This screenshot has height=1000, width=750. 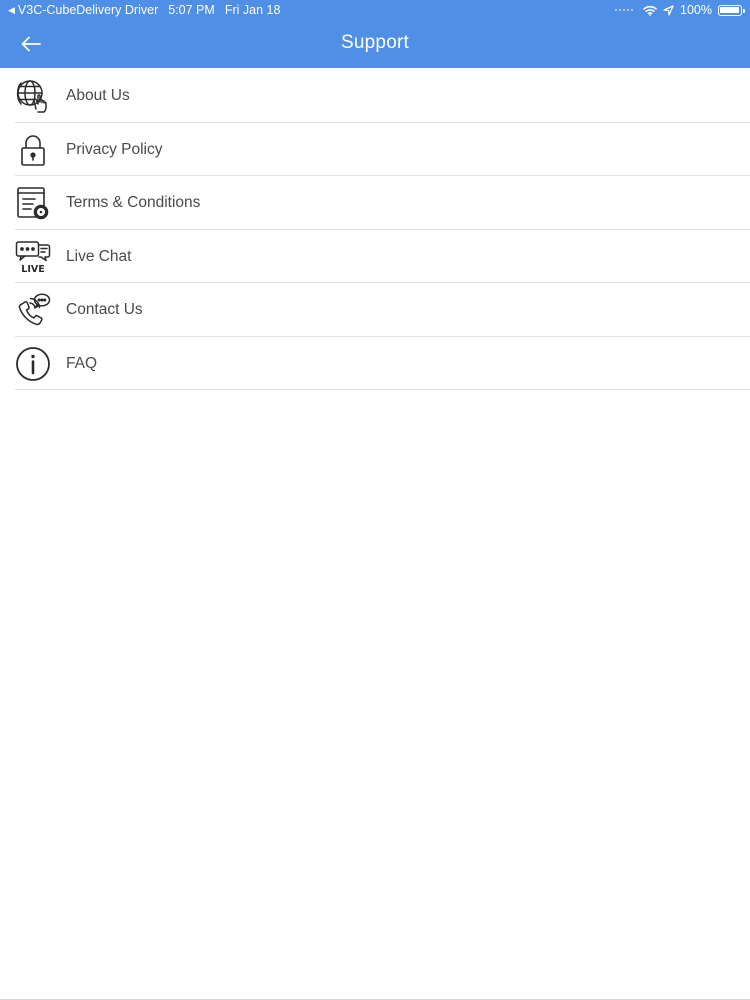 What do you see at coordinates (696, 10) in the screenshot?
I see `battery-percent: 100%` at bounding box center [696, 10].